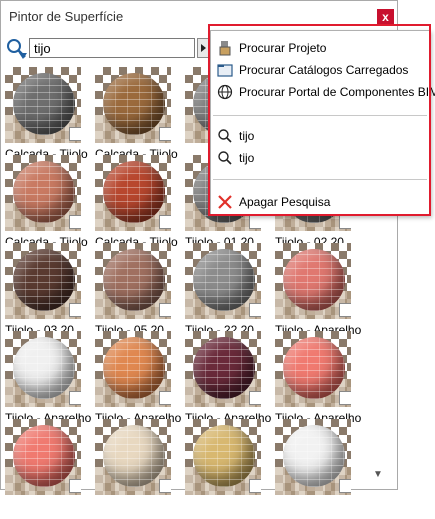 This screenshot has height=519, width=435. What do you see at coordinates (378, 474) in the screenshot?
I see `scroll-down-arrow-icon: ▼` at bounding box center [378, 474].